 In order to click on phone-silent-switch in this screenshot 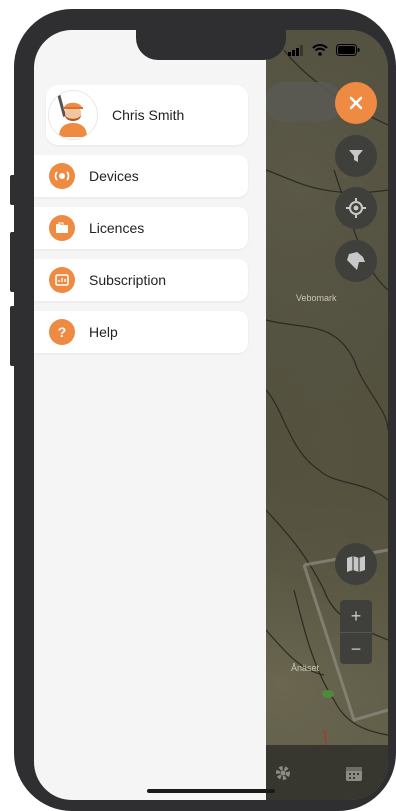, I will do `click(13, 190)`.